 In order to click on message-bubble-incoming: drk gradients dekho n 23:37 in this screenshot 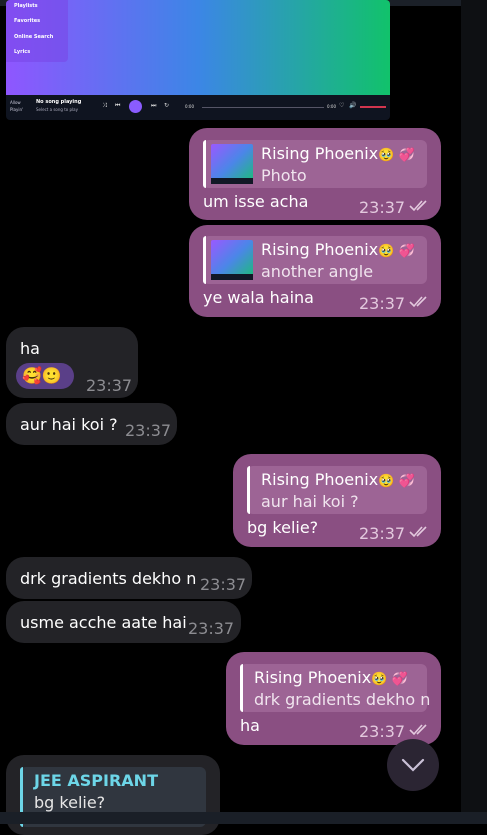, I will do `click(129, 578)`.